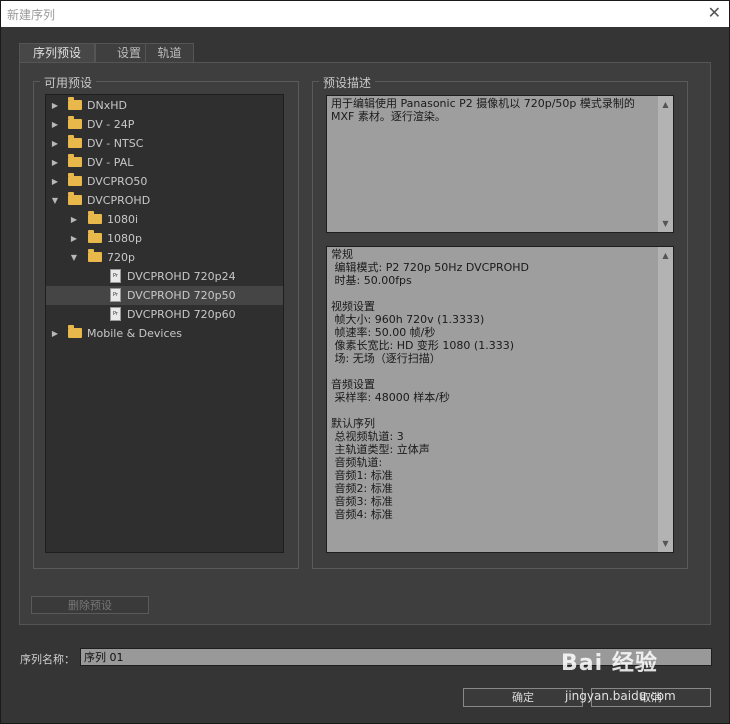  Describe the element at coordinates (57, 53) in the screenshot. I see `tab-sequence-presets: 序列预设` at that location.